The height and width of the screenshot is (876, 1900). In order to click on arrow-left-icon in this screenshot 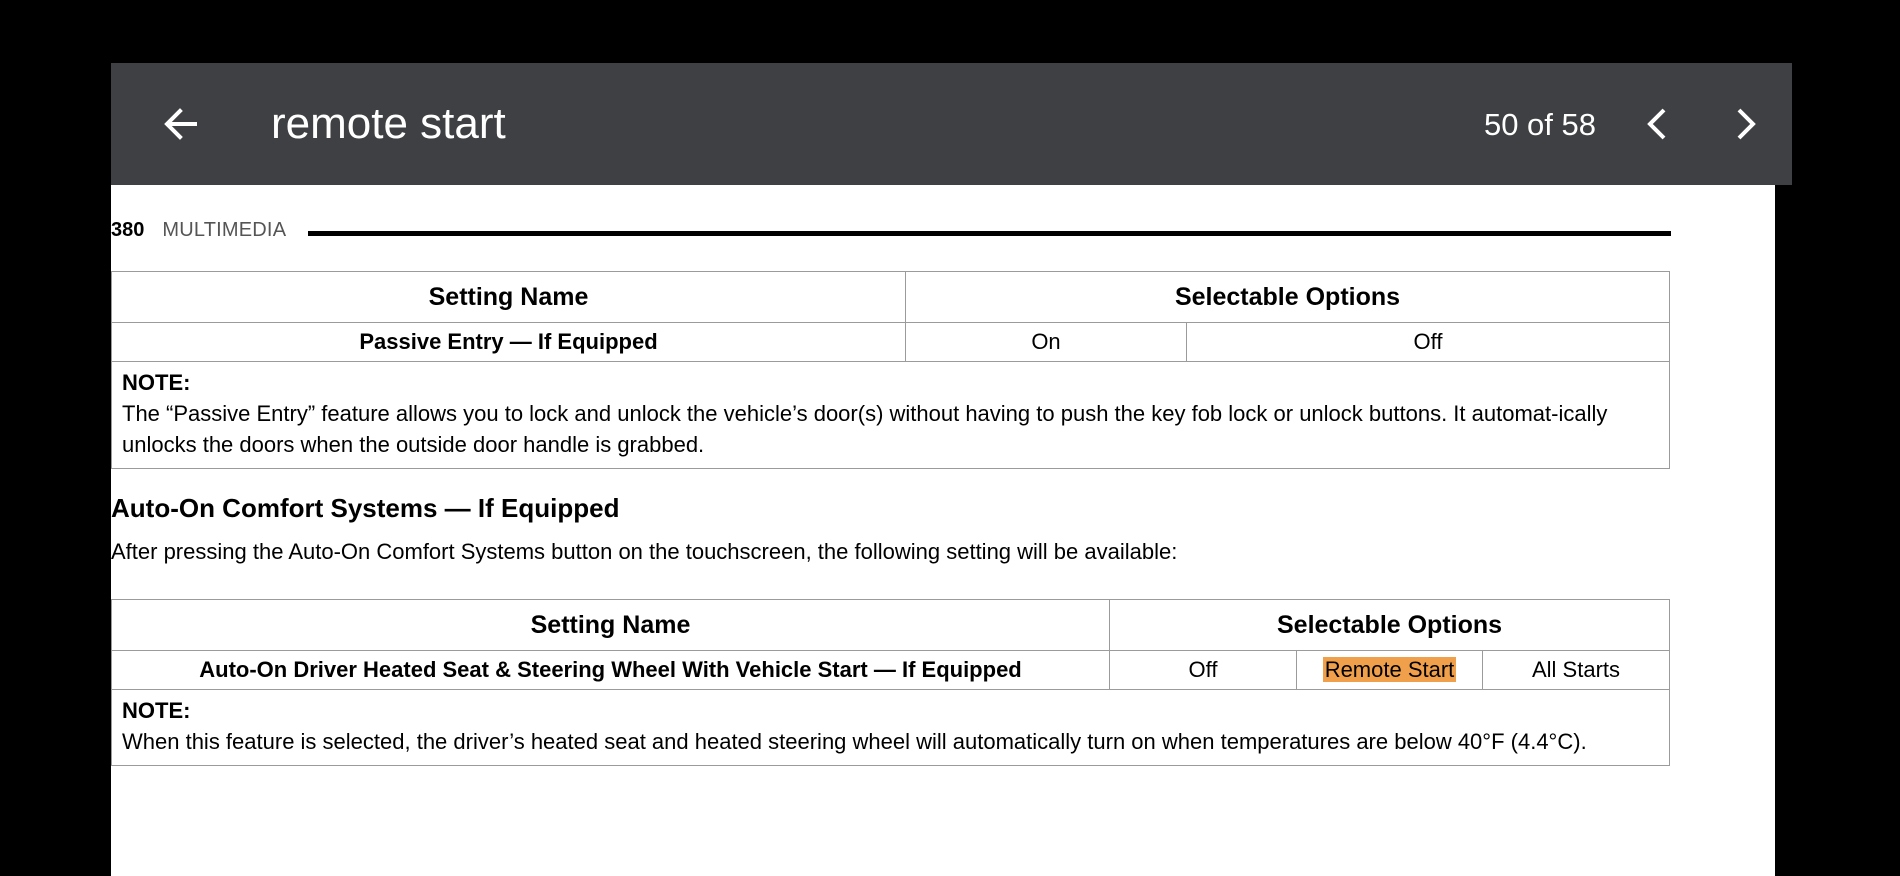, I will do `click(180, 124)`.